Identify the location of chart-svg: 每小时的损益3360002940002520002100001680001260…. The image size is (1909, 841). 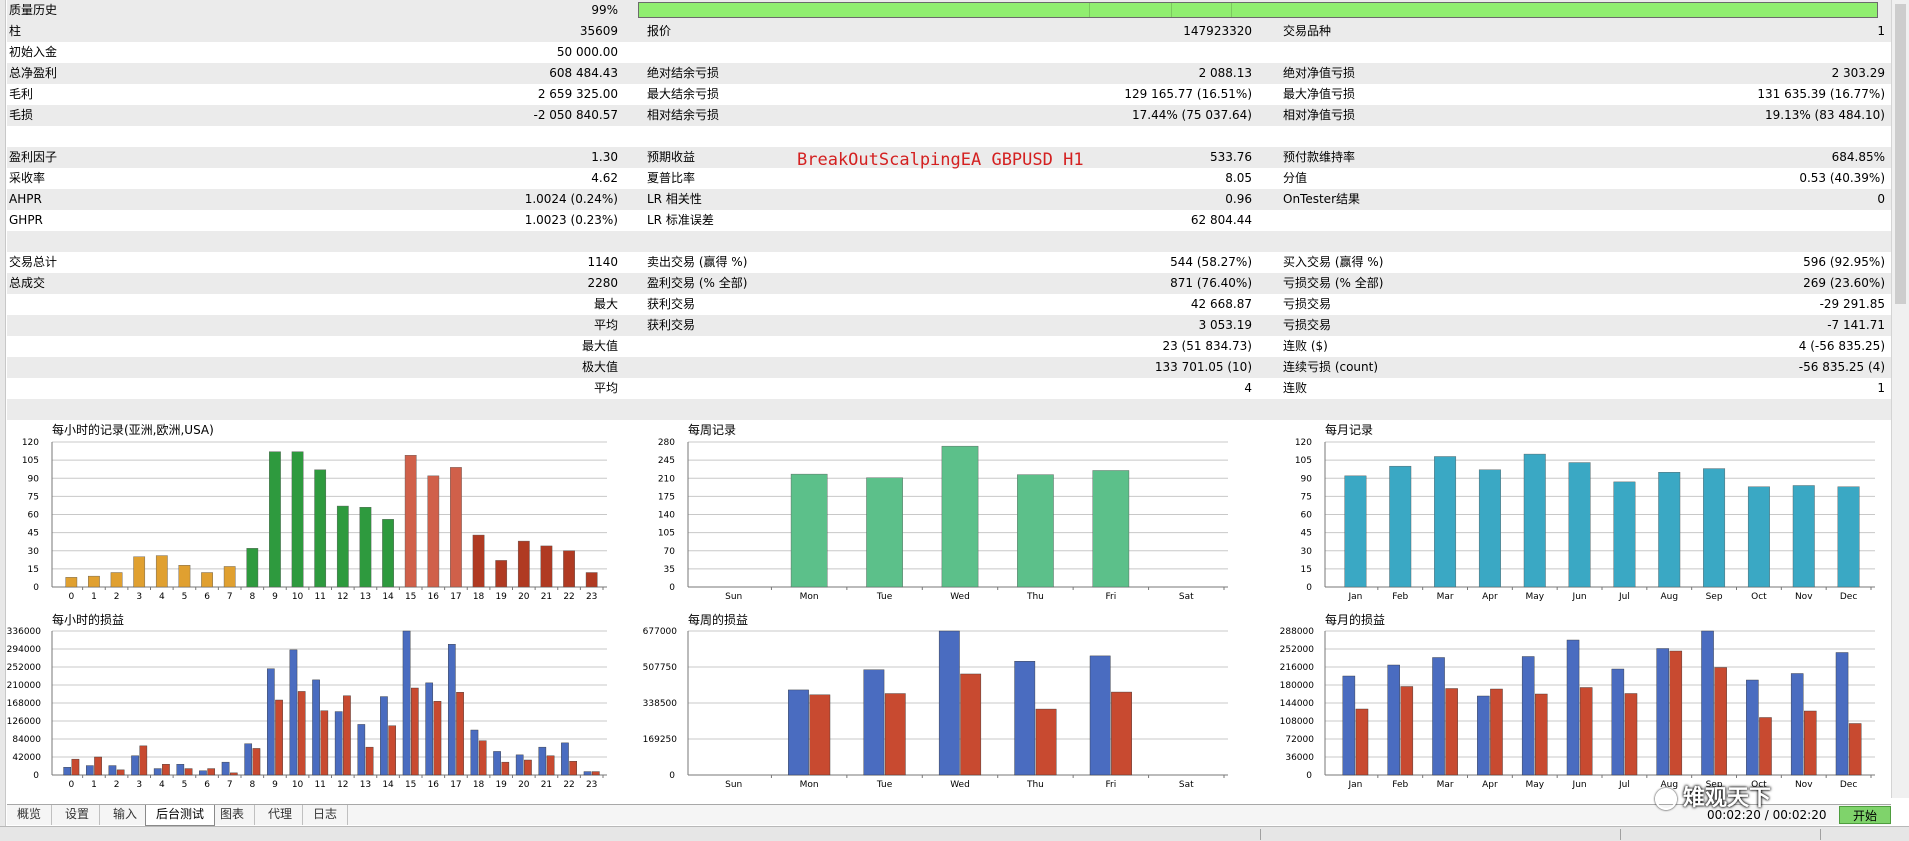
(307, 701).